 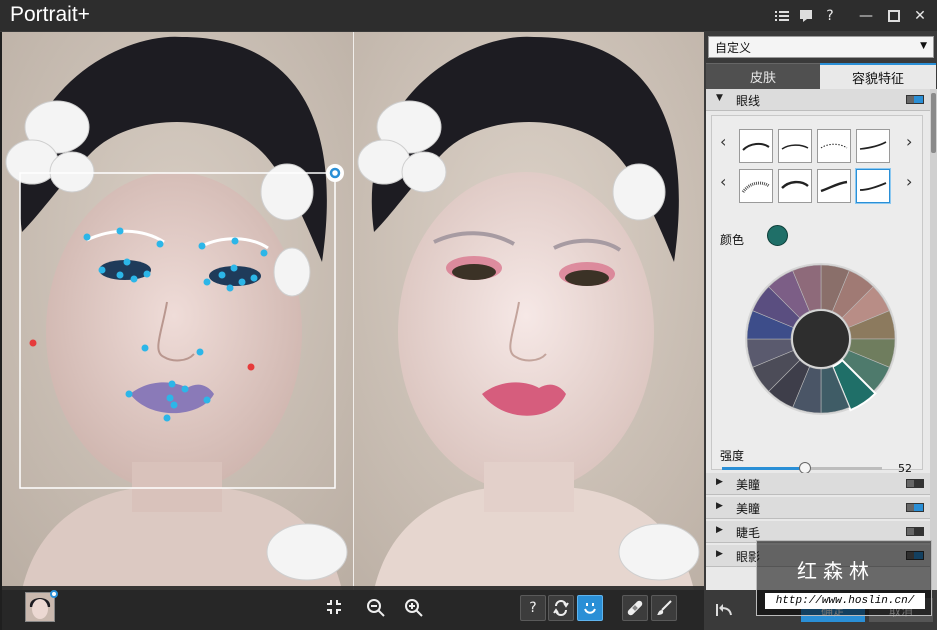 What do you see at coordinates (777, 235) in the screenshot?
I see `selected-color-swatch` at bounding box center [777, 235].